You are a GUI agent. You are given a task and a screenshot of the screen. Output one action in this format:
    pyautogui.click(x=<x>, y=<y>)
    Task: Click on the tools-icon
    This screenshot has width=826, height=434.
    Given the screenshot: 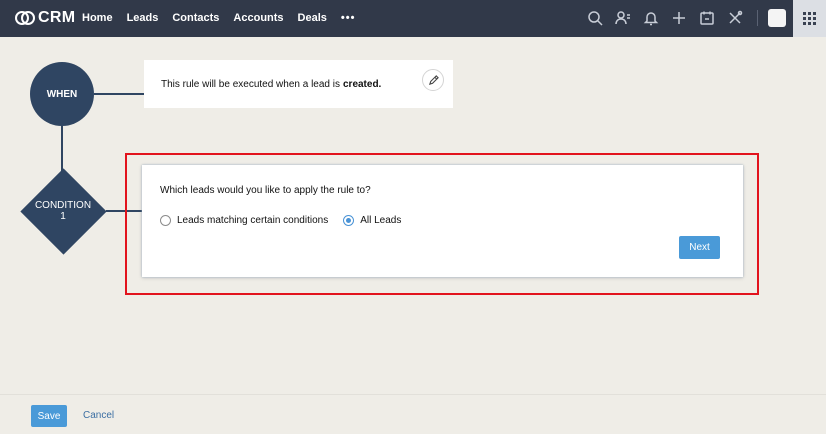 What is the action you would take?
    pyautogui.click(x=735, y=18)
    